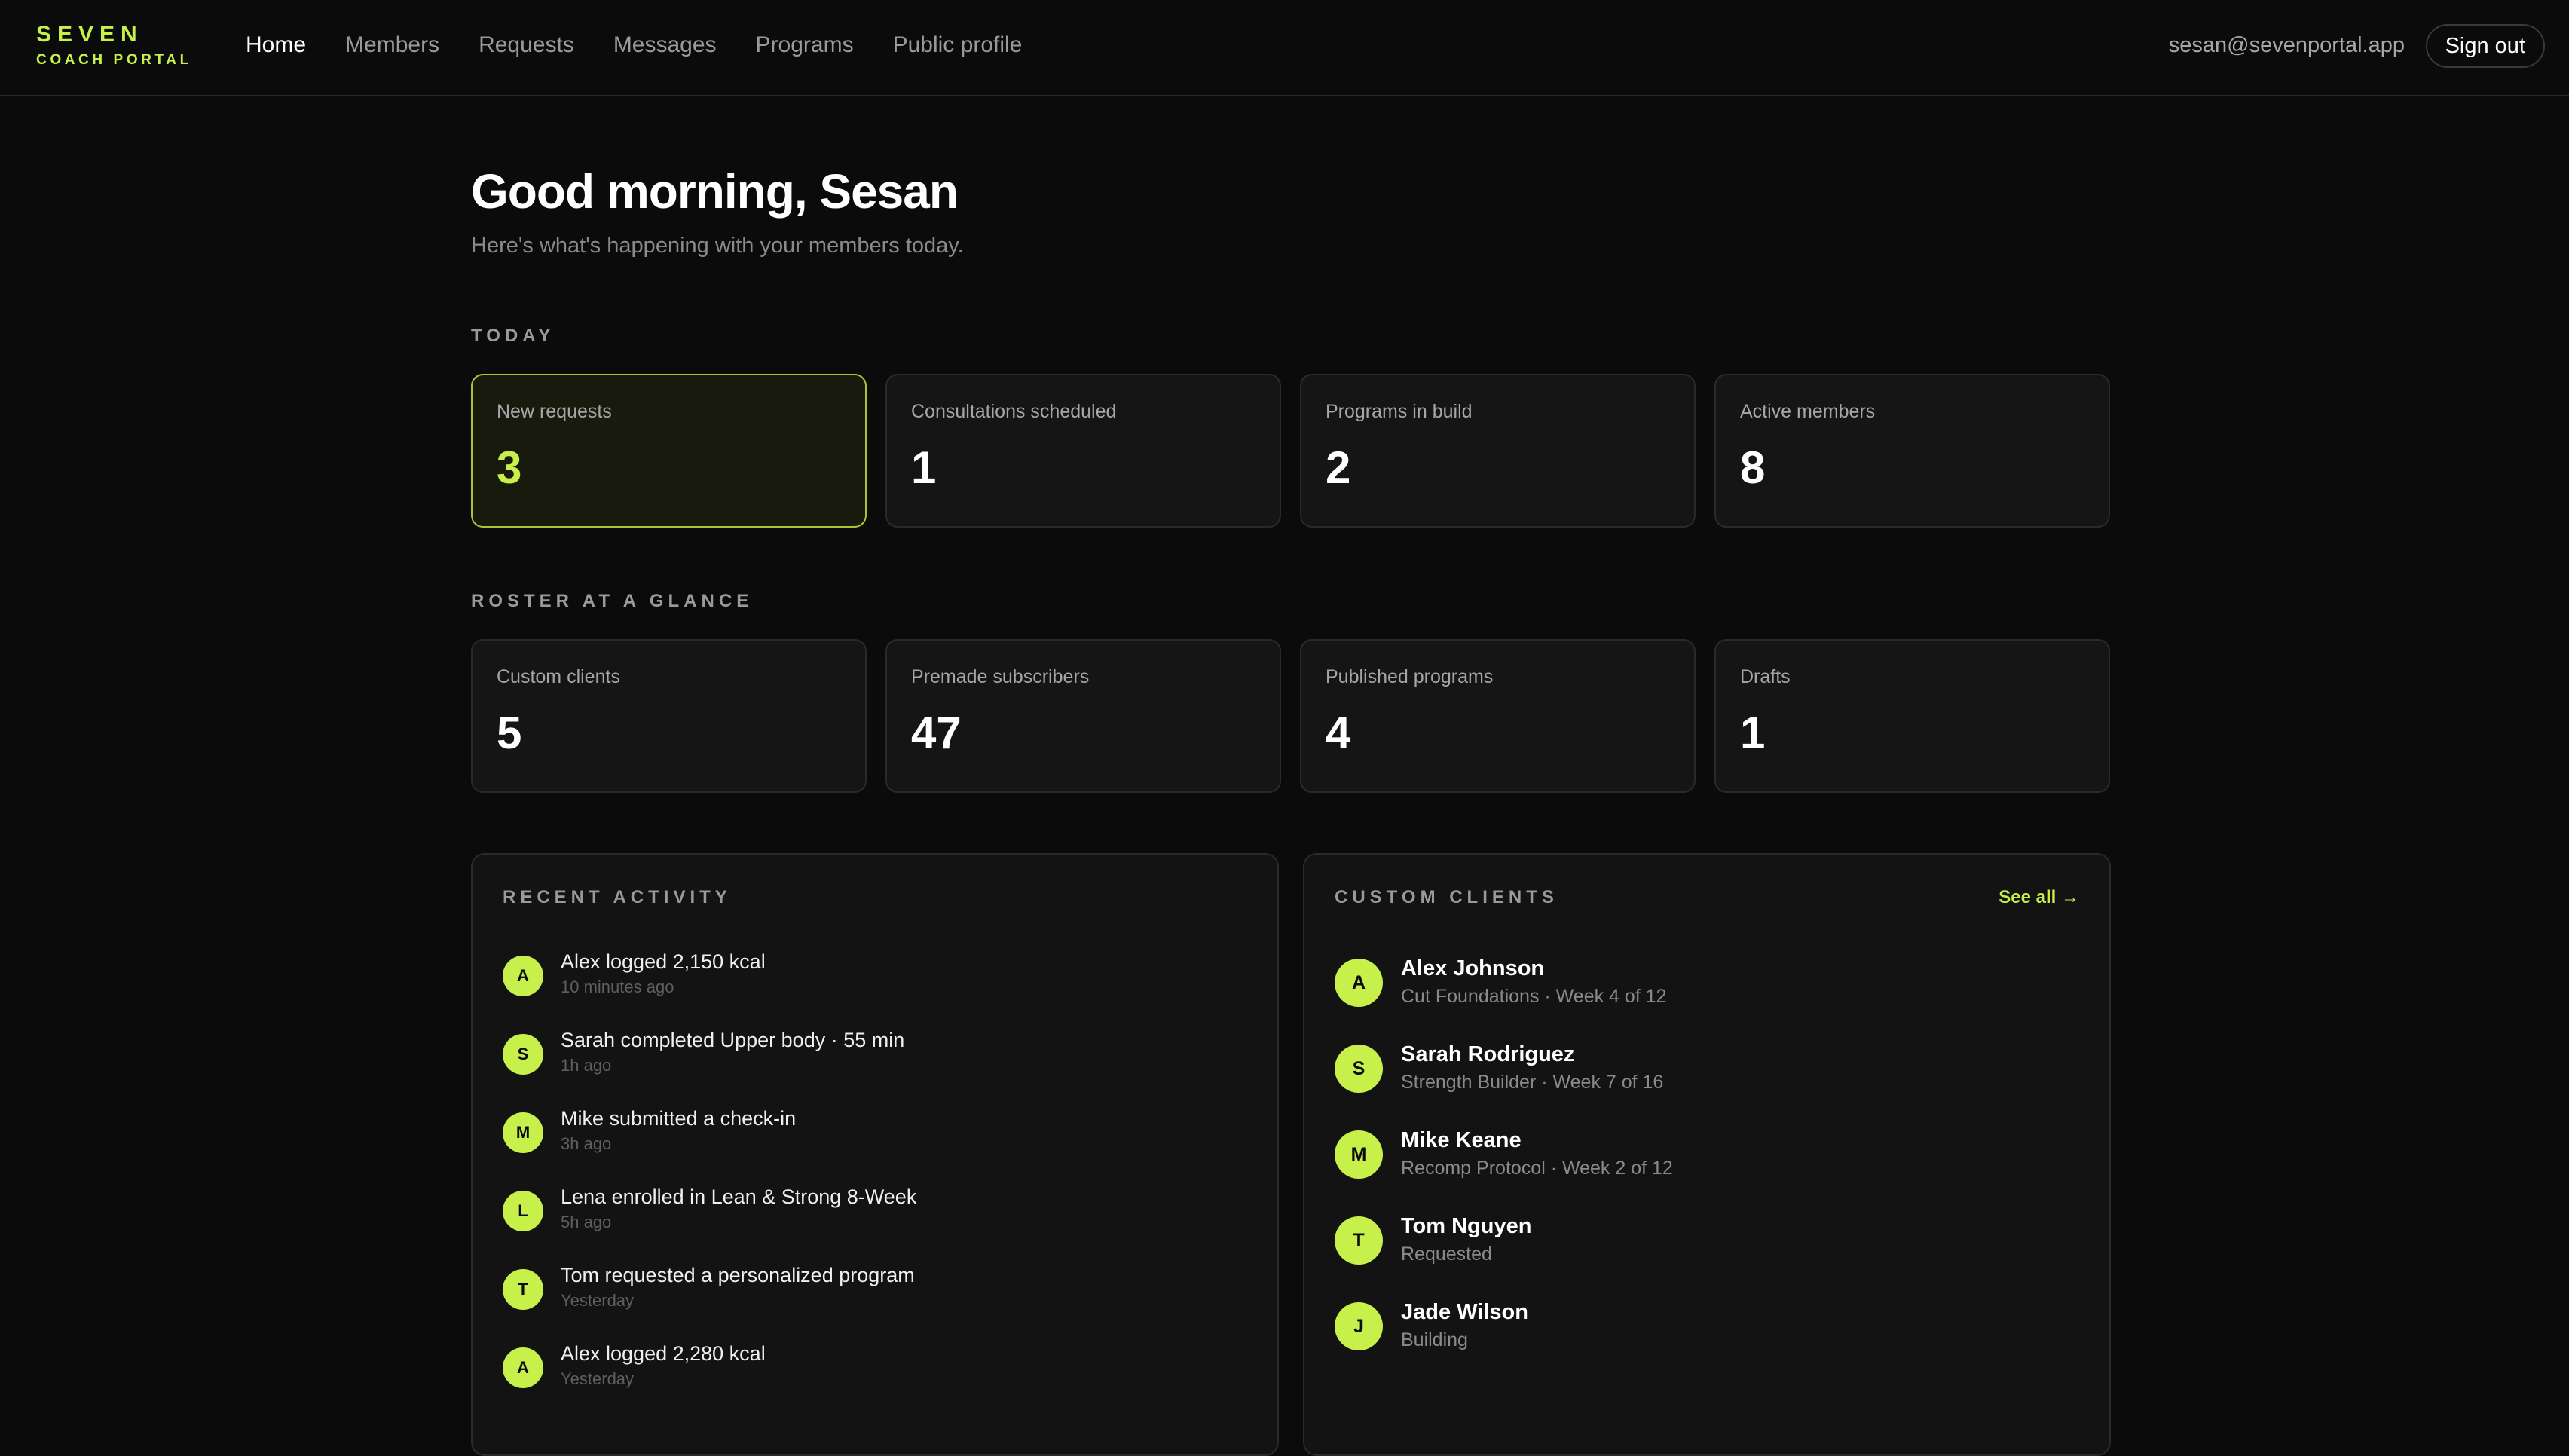 Image resolution: width=2569 pixels, height=1456 pixels. What do you see at coordinates (2485, 46) in the screenshot?
I see `sign-out-button: Sign out` at bounding box center [2485, 46].